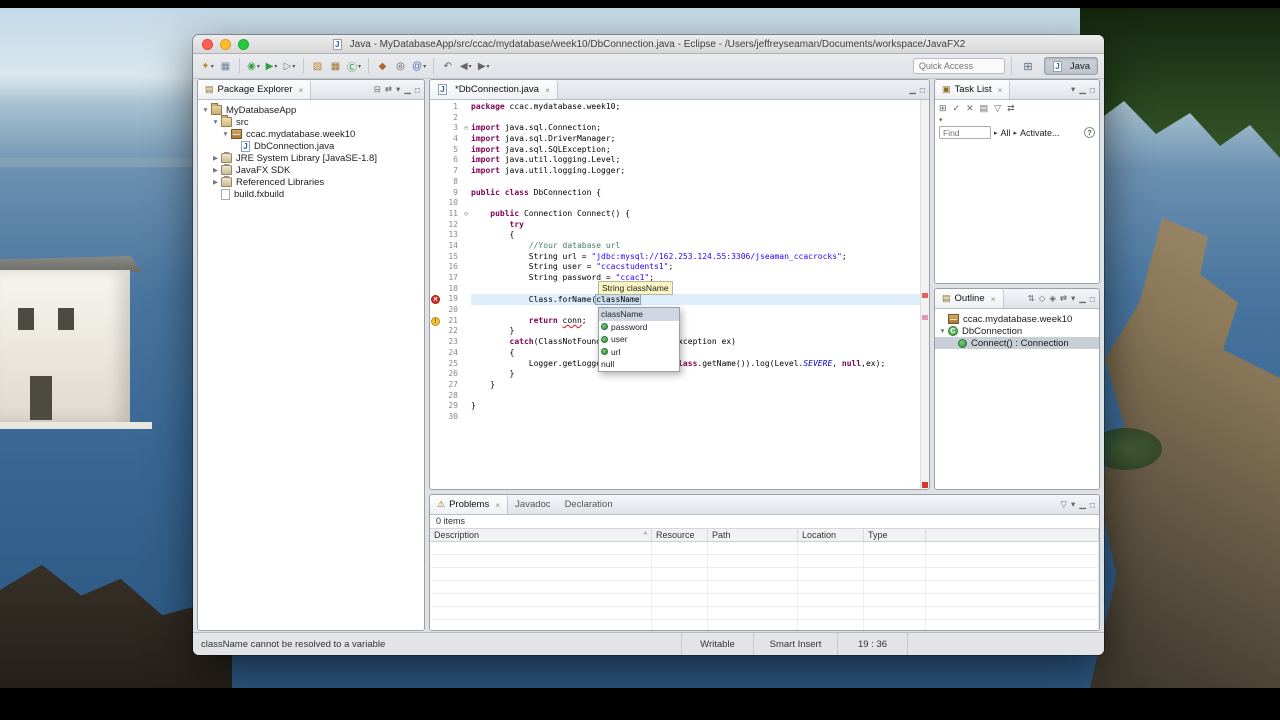  I want to click on new-java-project-icon: ▨, so click(317, 66).